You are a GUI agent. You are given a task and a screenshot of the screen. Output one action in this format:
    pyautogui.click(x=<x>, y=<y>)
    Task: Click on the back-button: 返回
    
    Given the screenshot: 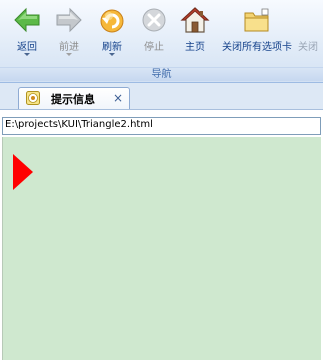 What is the action you would take?
    pyautogui.click(x=27, y=33)
    